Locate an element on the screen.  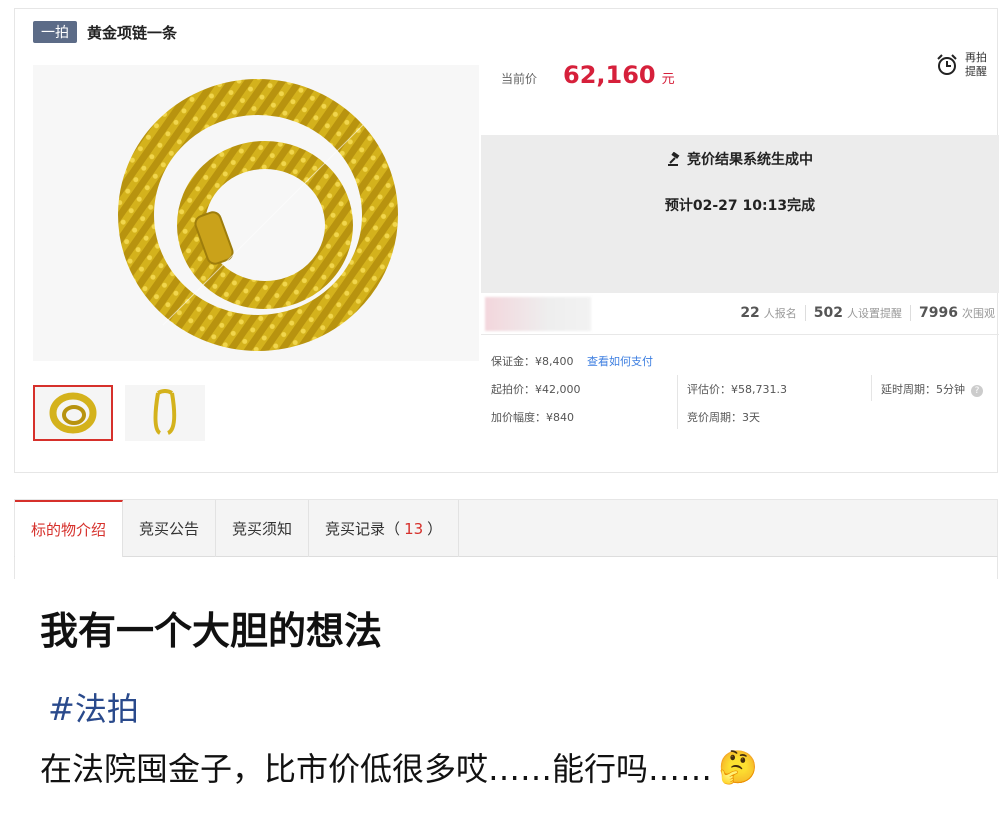
tab-item-intro: 标的物介绍 is located at coordinates (69, 528).